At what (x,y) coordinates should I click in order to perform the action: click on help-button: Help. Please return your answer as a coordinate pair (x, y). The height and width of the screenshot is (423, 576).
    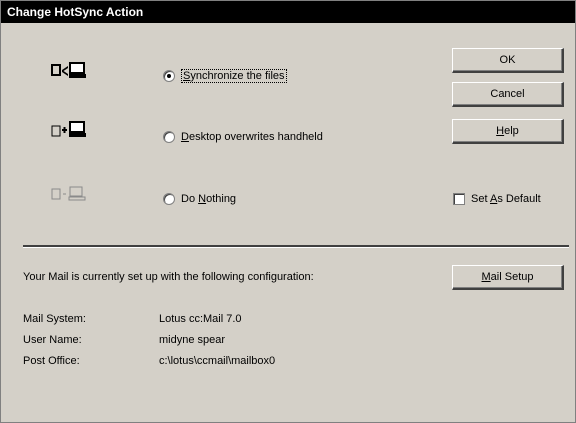
    Looking at the image, I should click on (508, 131).